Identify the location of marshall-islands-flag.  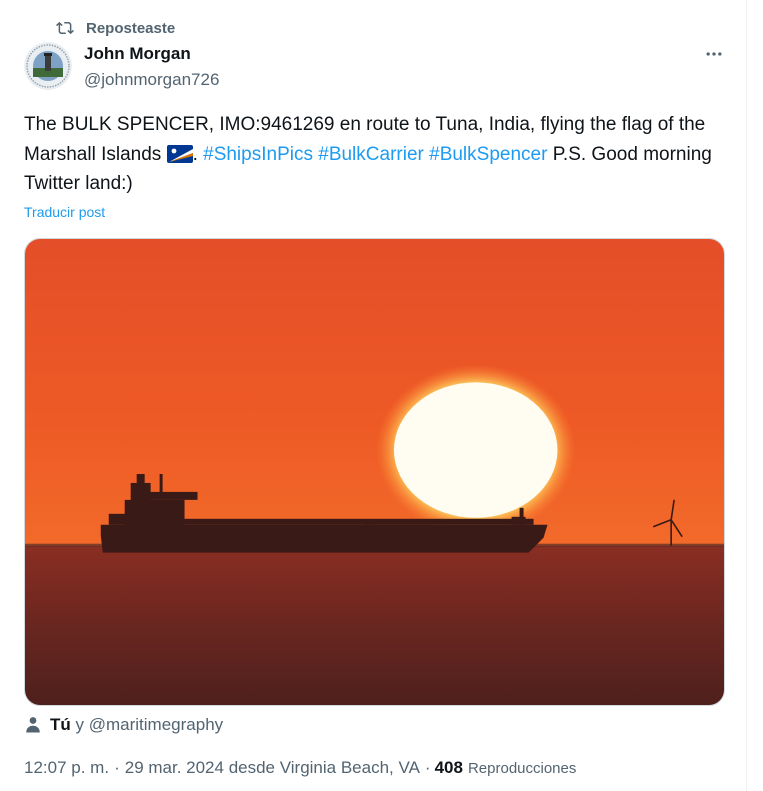
(179, 153).